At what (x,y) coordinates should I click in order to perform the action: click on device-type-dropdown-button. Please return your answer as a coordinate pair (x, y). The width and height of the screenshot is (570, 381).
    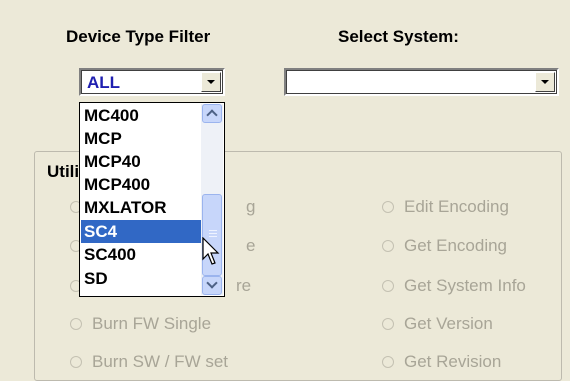
    Looking at the image, I should click on (211, 82).